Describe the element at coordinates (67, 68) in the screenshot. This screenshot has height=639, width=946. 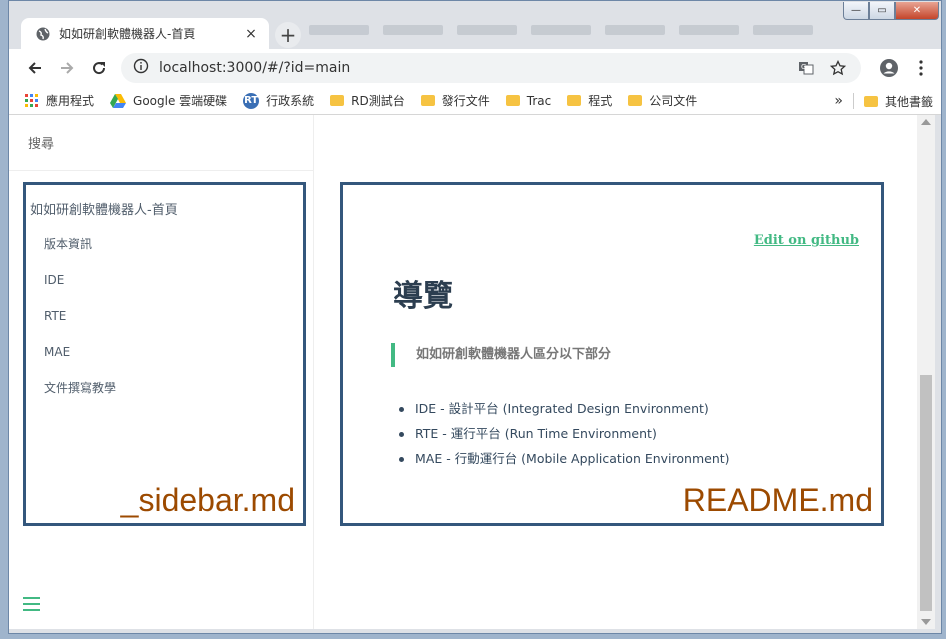
I see `forward-arrow-icon` at that location.